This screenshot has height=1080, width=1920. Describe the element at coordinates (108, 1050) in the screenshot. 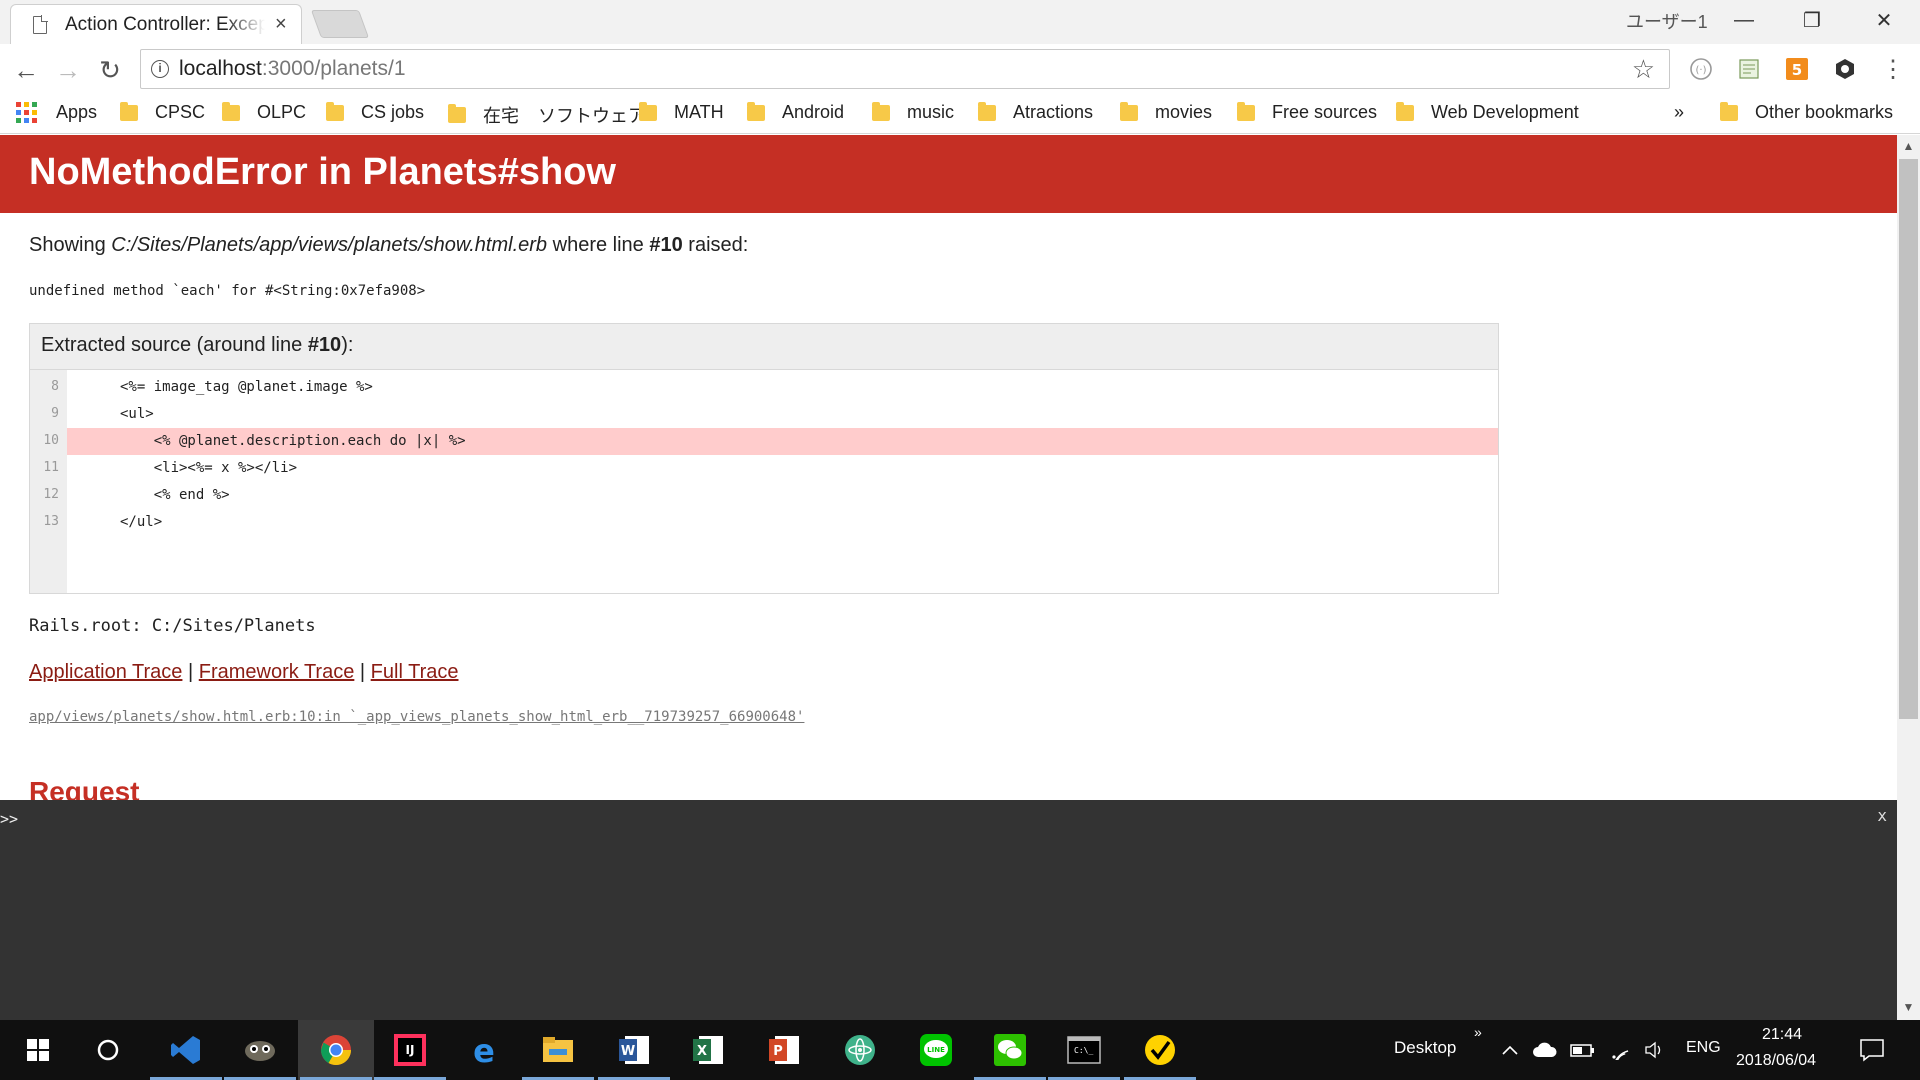

I see `cortana-icon` at that location.